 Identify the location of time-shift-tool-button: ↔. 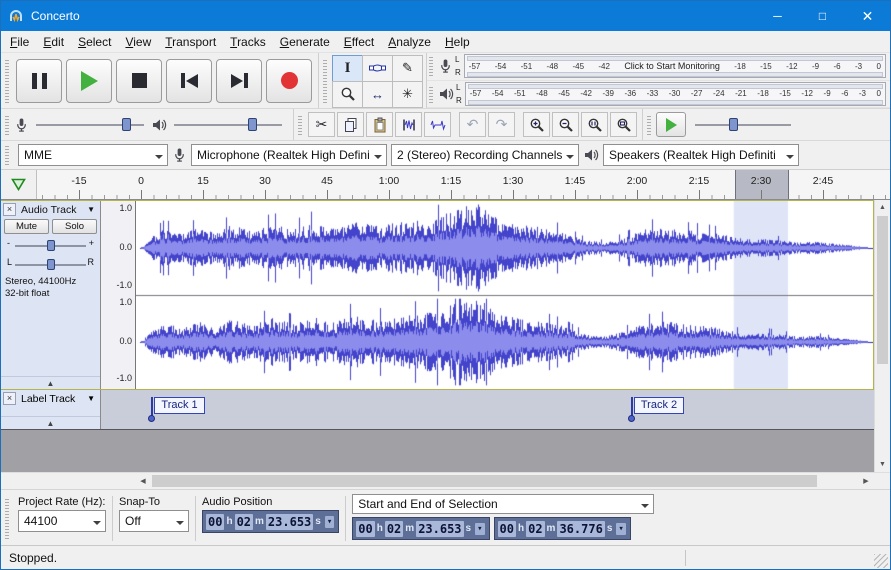
(377, 94).